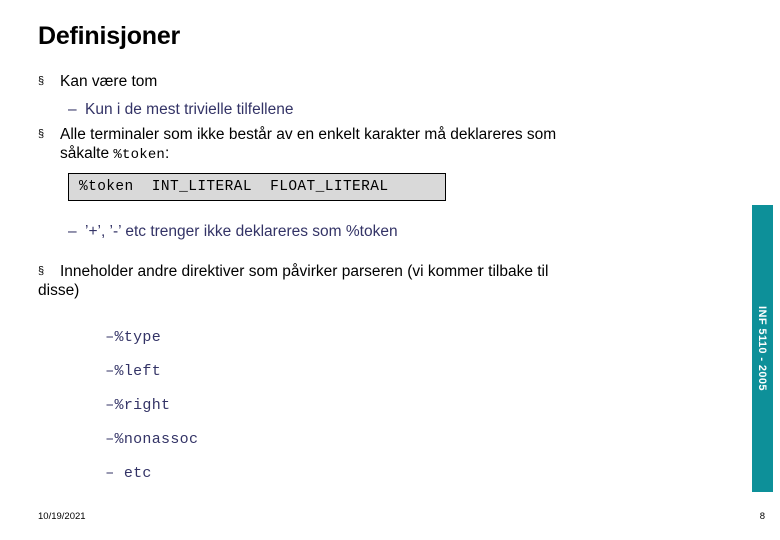 The width and height of the screenshot is (780, 540). Describe the element at coordinates (762, 516) in the screenshot. I see `footer-page-number: 8` at that location.